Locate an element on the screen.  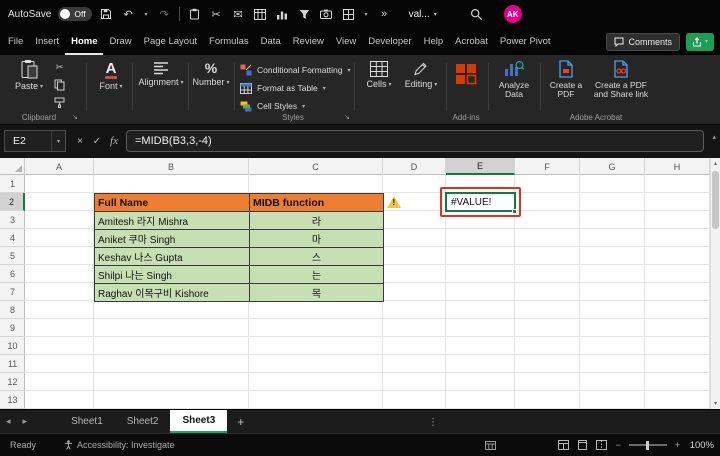
cell-B2: Full Name is located at coordinates (172, 203).